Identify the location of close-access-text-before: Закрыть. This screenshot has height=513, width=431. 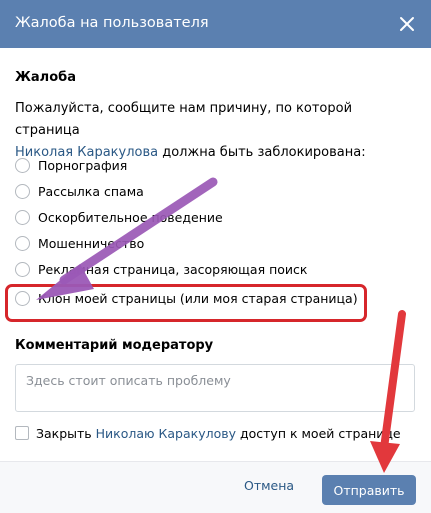
(66, 433).